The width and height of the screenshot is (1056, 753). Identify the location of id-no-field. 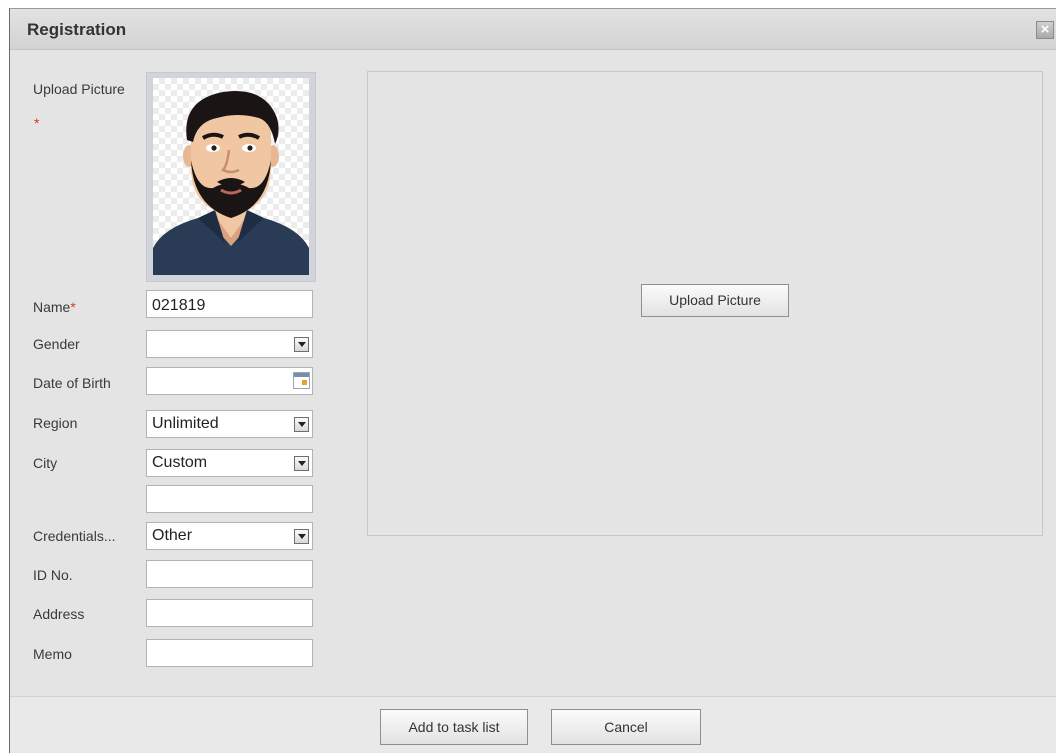
(229, 574).